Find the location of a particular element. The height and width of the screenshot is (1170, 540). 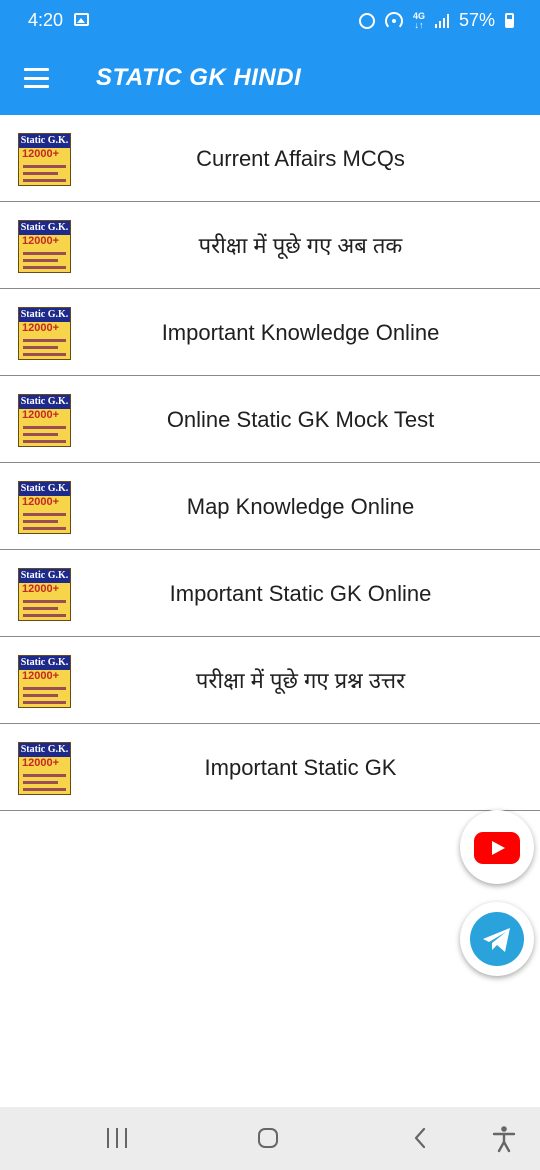

back-icon is located at coordinates (421, 1138).